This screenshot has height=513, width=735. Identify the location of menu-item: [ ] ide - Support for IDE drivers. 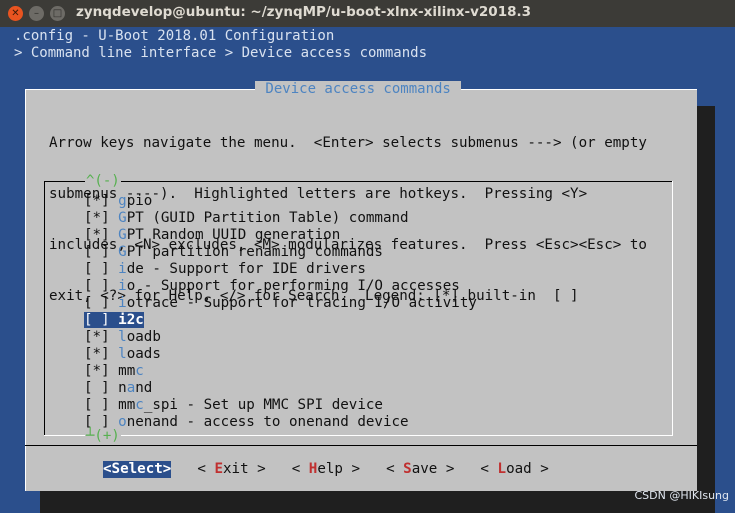
(280, 269).